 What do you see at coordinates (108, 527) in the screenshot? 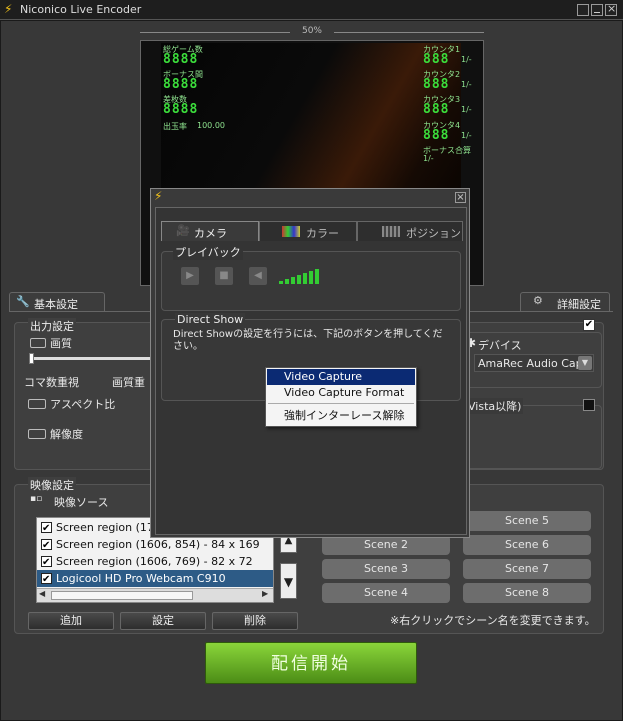
I see `source-label: Screen region (170` at bounding box center [108, 527].